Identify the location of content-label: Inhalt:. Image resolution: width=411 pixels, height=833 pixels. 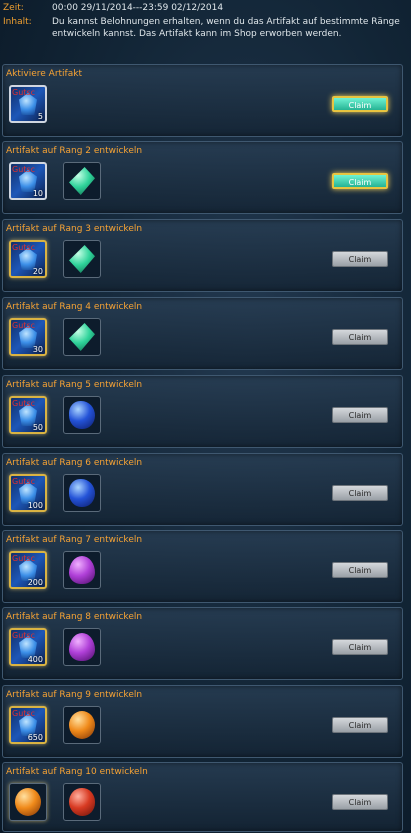
(17, 22).